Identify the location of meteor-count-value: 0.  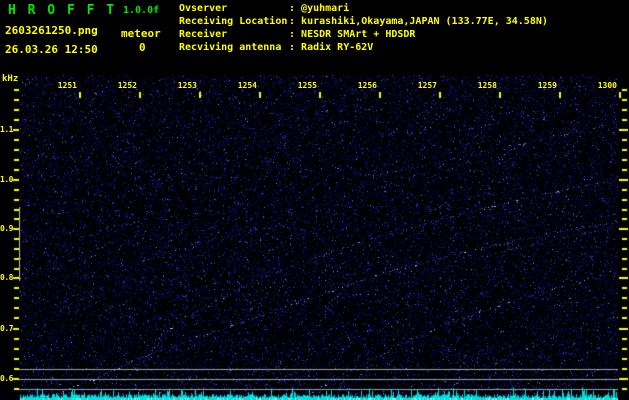
(142, 47).